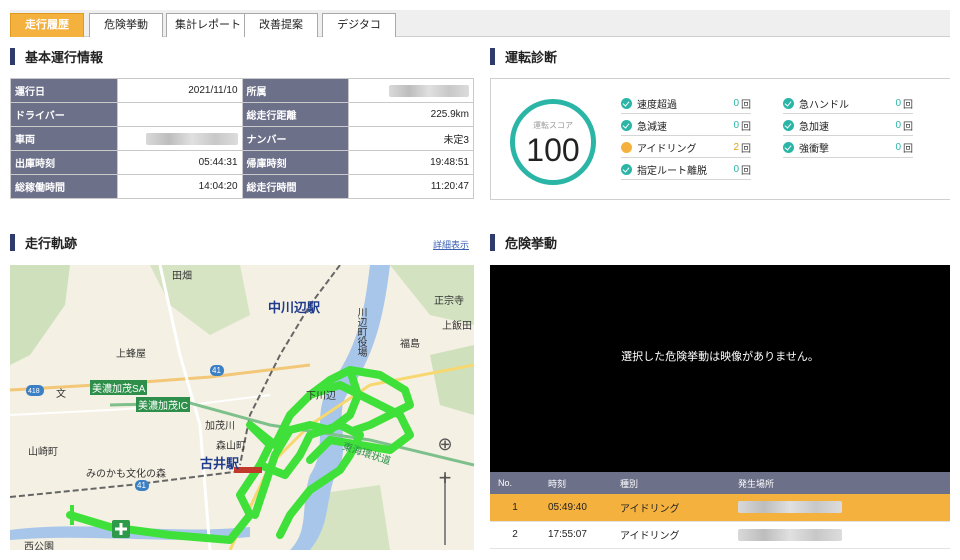 The width and height of the screenshot is (960, 560). What do you see at coordinates (231, 446) in the screenshot?
I see `map-label: 森山町` at bounding box center [231, 446].